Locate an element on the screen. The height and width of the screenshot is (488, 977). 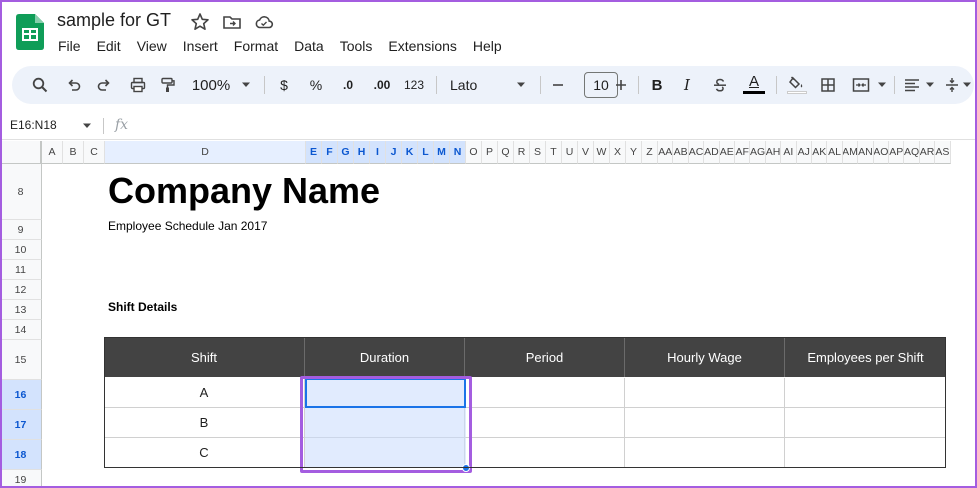
column-header-n: N is located at coordinates (458, 152).